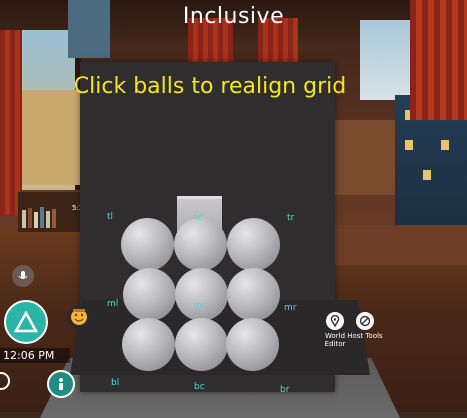 Image resolution: width=467 pixels, height=418 pixels. What do you see at coordinates (35, 355) in the screenshot?
I see `clock-time: 12:06 PM` at bounding box center [35, 355].